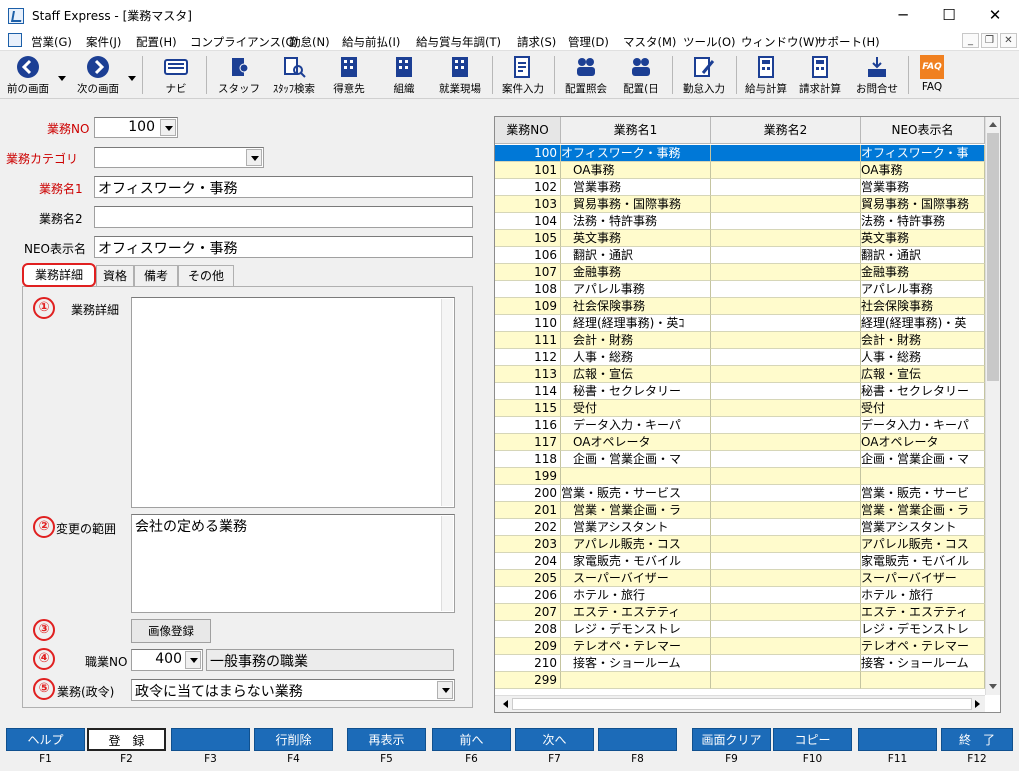 This screenshot has height=771, width=1019. I want to click on table-row: 299, so click(740, 680).